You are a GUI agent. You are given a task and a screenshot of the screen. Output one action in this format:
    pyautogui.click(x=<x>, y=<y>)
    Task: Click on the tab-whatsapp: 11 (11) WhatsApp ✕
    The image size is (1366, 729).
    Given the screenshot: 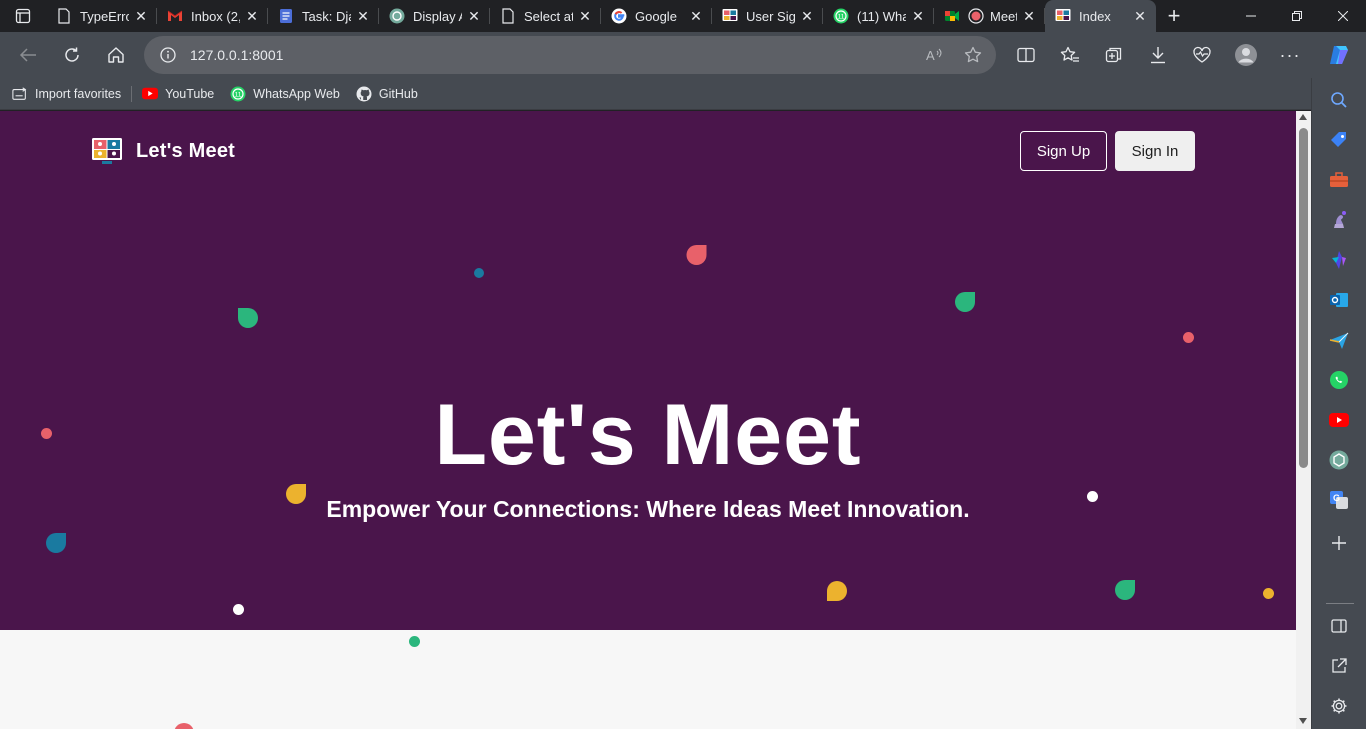 What is the action you would take?
    pyautogui.click(x=878, y=16)
    